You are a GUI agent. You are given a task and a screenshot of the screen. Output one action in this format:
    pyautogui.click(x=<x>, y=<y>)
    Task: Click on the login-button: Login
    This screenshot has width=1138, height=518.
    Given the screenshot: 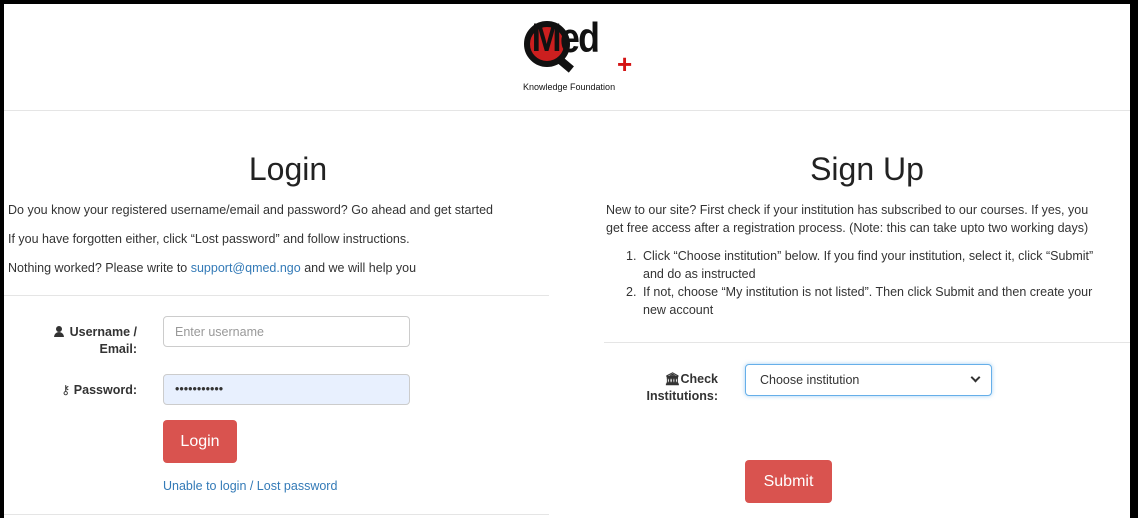 What is the action you would take?
    pyautogui.click(x=200, y=441)
    